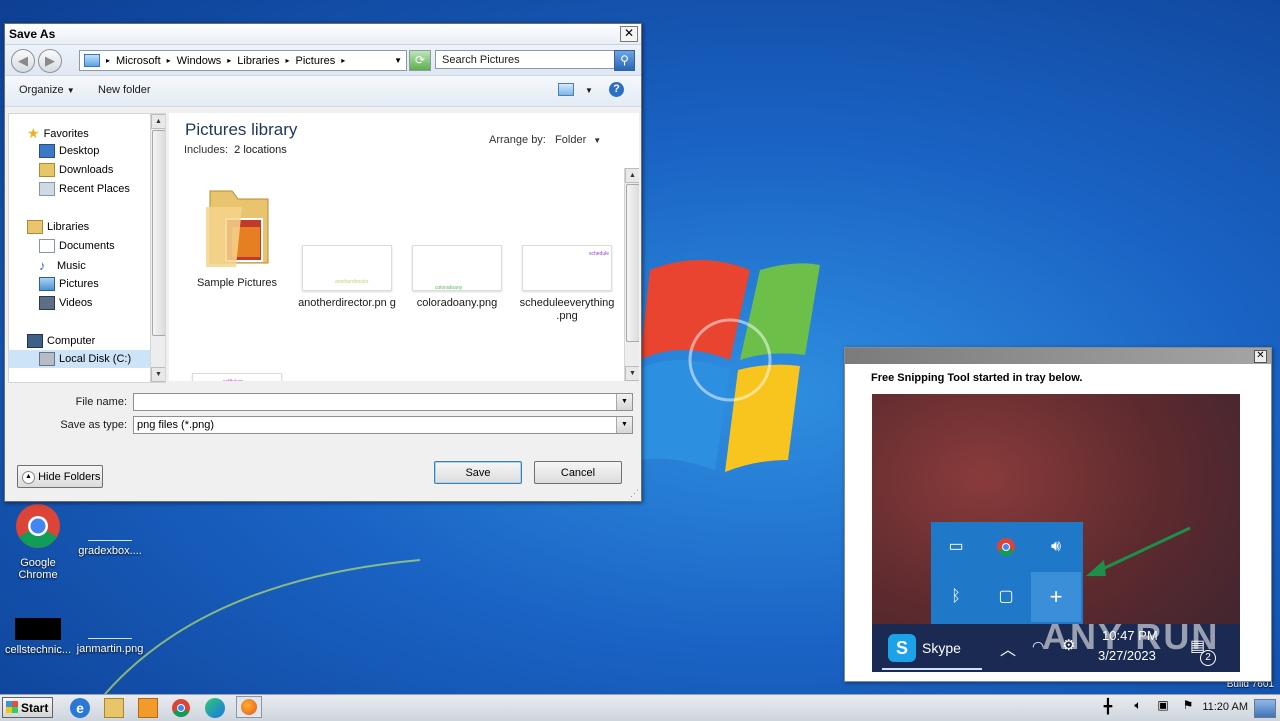 The image size is (1280, 721). I want to click on desktop-icon-chrome: Google Chrome, so click(38, 541).